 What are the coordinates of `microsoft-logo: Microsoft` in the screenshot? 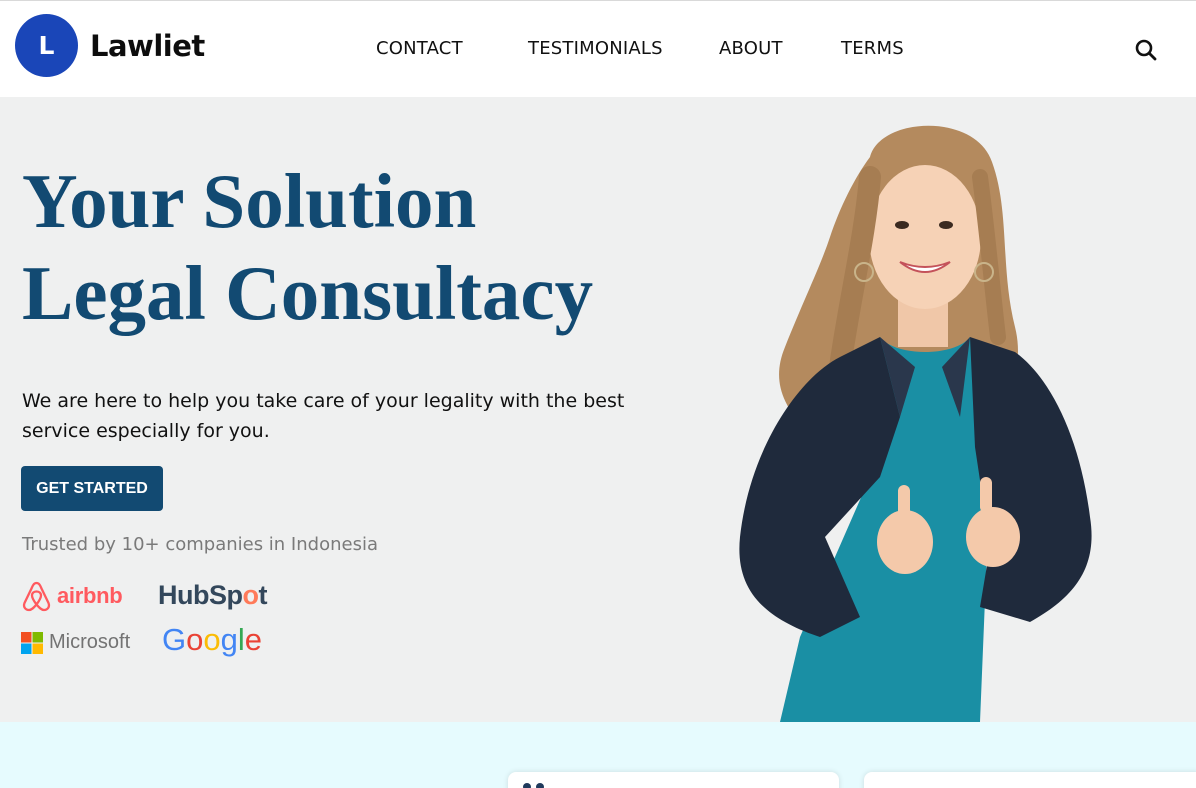 It's located at (75, 642).